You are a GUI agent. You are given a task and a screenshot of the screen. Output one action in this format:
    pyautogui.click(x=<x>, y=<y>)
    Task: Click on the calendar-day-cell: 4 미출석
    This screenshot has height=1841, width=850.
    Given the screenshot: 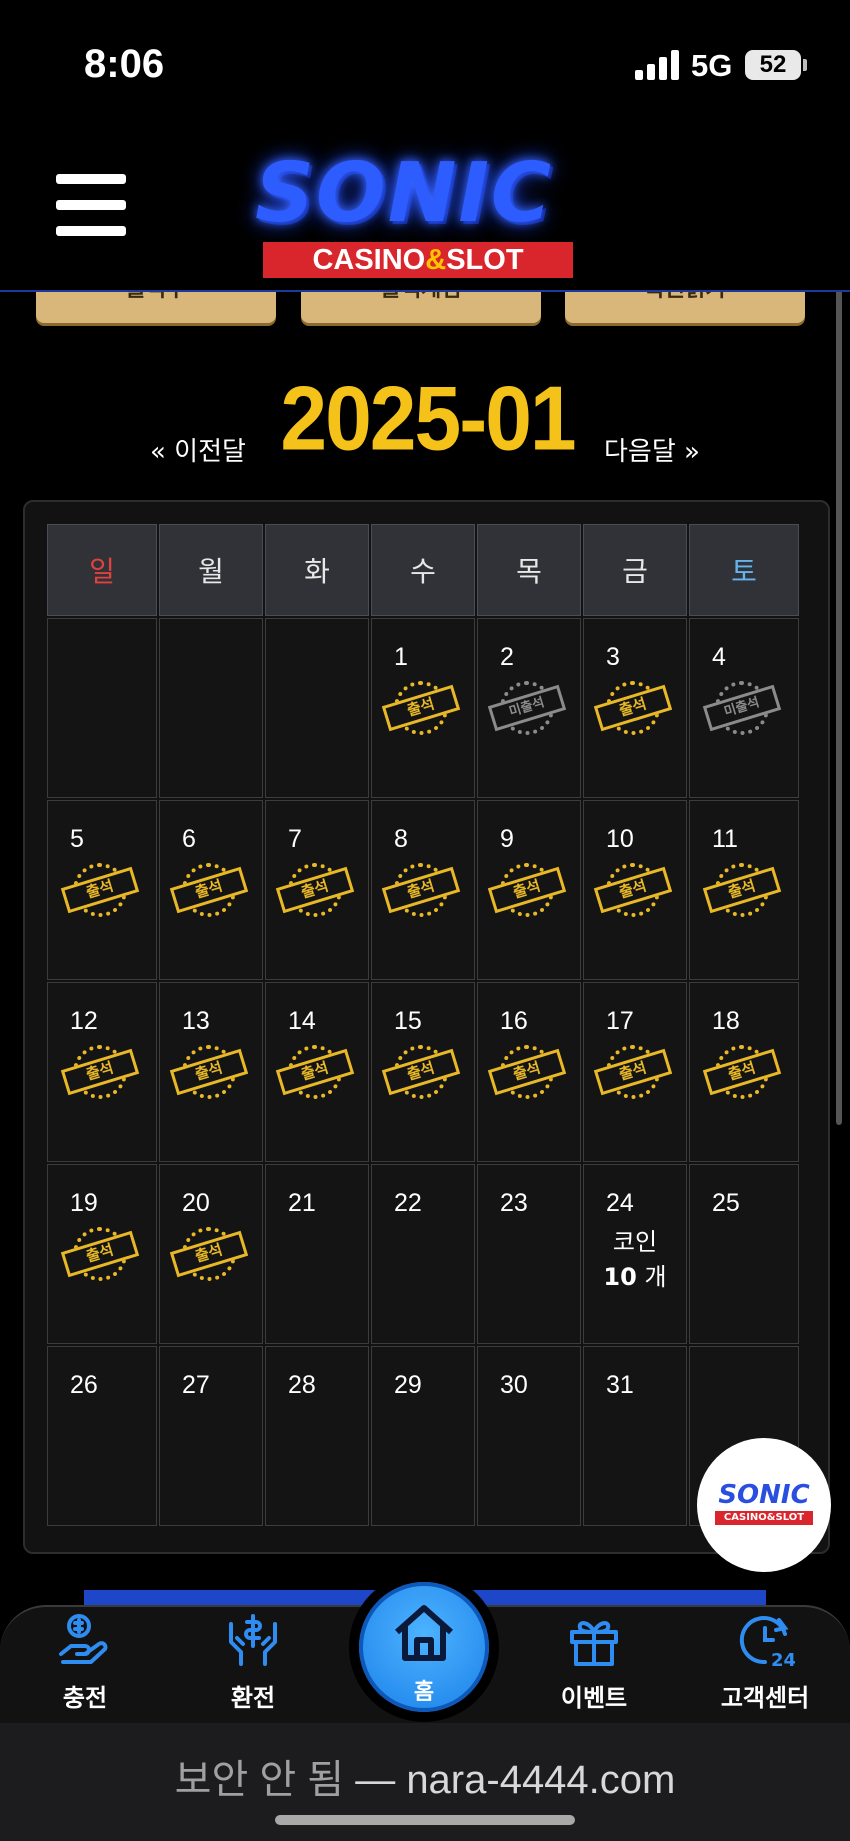 What is the action you would take?
    pyautogui.click(x=744, y=708)
    